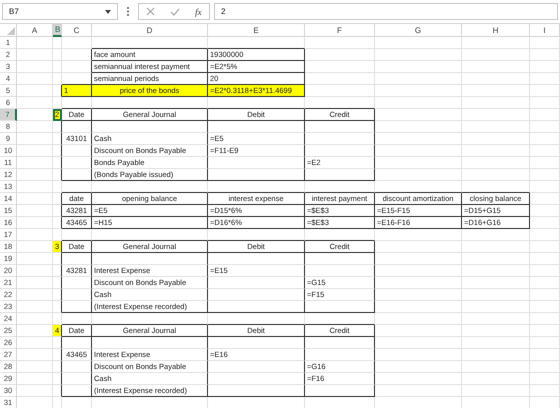 Image resolution: width=560 pixels, height=408 pixels. Describe the element at coordinates (175, 12) in the screenshot. I see `check-icon` at that location.